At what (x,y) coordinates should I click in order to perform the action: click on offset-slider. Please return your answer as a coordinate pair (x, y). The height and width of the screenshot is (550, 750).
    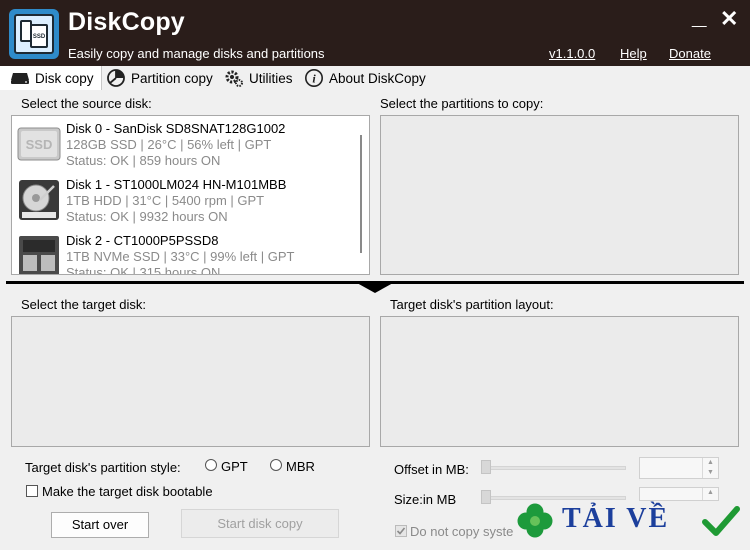
    Looking at the image, I should click on (554, 468).